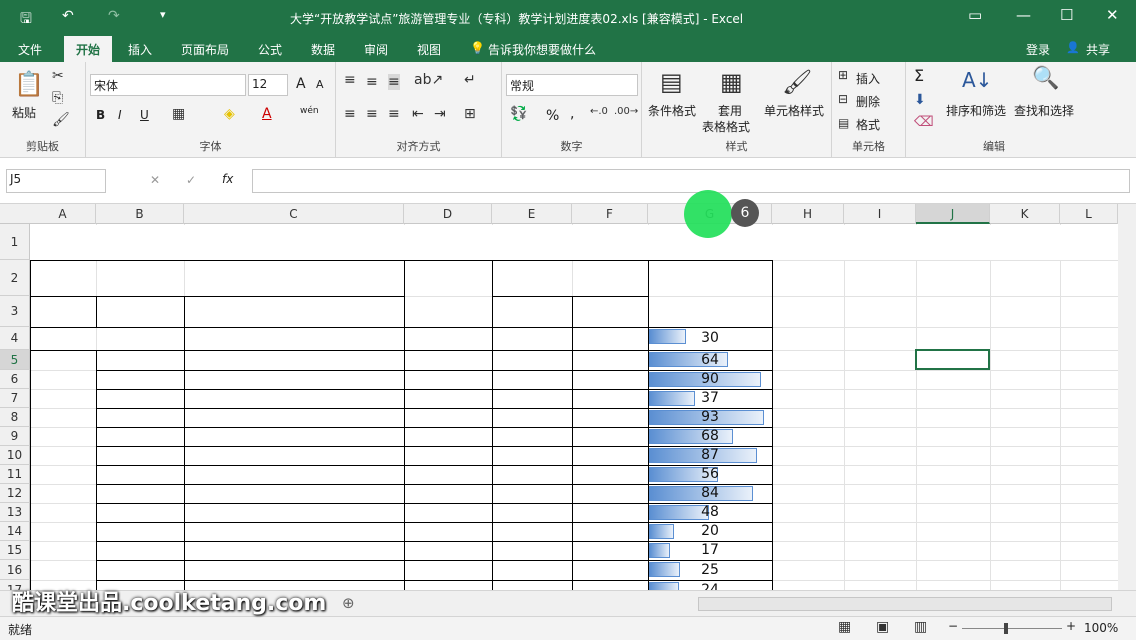 Image resolution: width=1136 pixels, height=640 pixels. What do you see at coordinates (114, 16) in the screenshot?
I see `redo-icon: ↷` at bounding box center [114, 16].